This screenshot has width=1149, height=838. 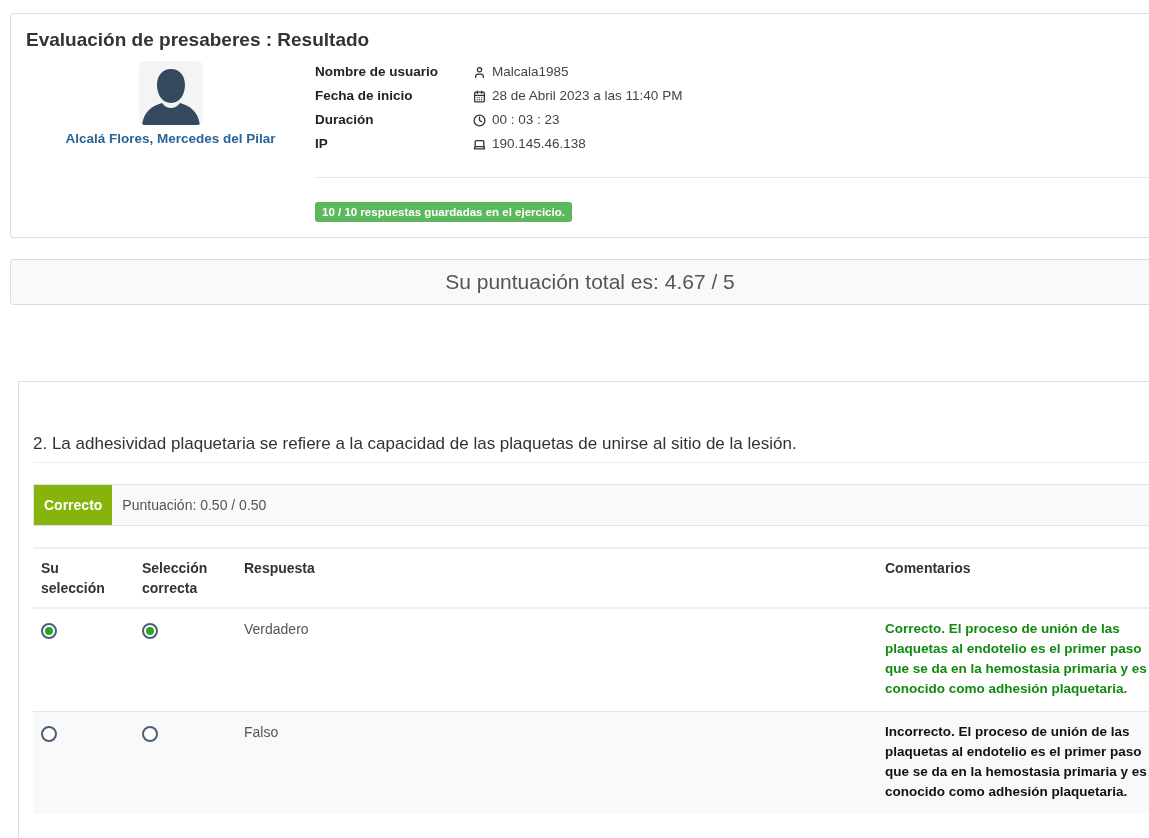 What do you see at coordinates (364, 96) in the screenshot?
I see `detail-label: Fecha de inicio` at bounding box center [364, 96].